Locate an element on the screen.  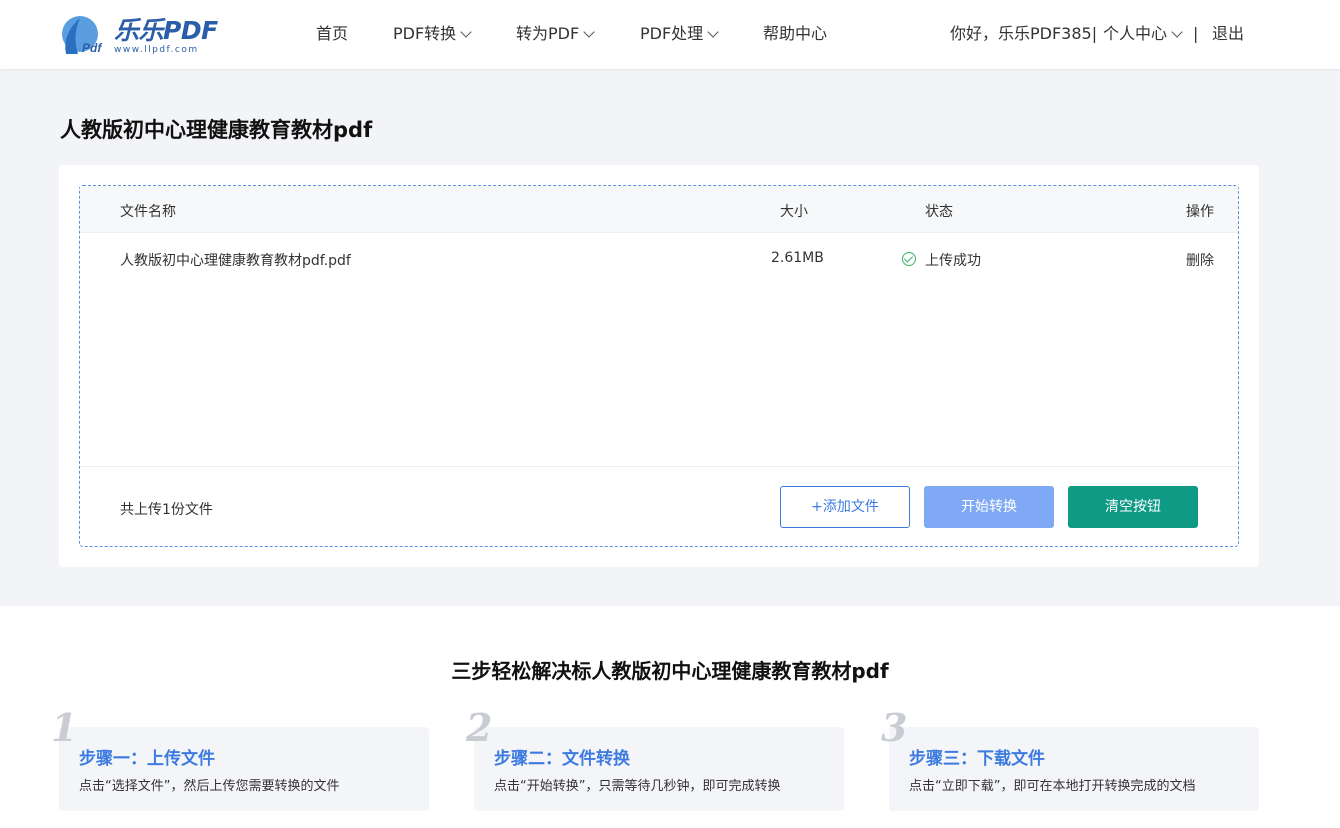
user-center-label: 个人中心 is located at coordinates (1135, 33).